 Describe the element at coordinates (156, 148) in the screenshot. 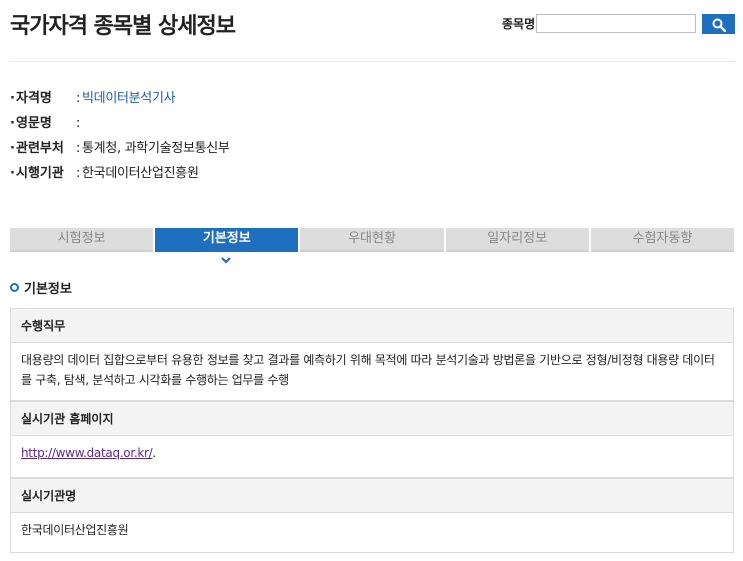

I see `info-value-ministry: 통계청, 과학기술정보통신부` at that location.